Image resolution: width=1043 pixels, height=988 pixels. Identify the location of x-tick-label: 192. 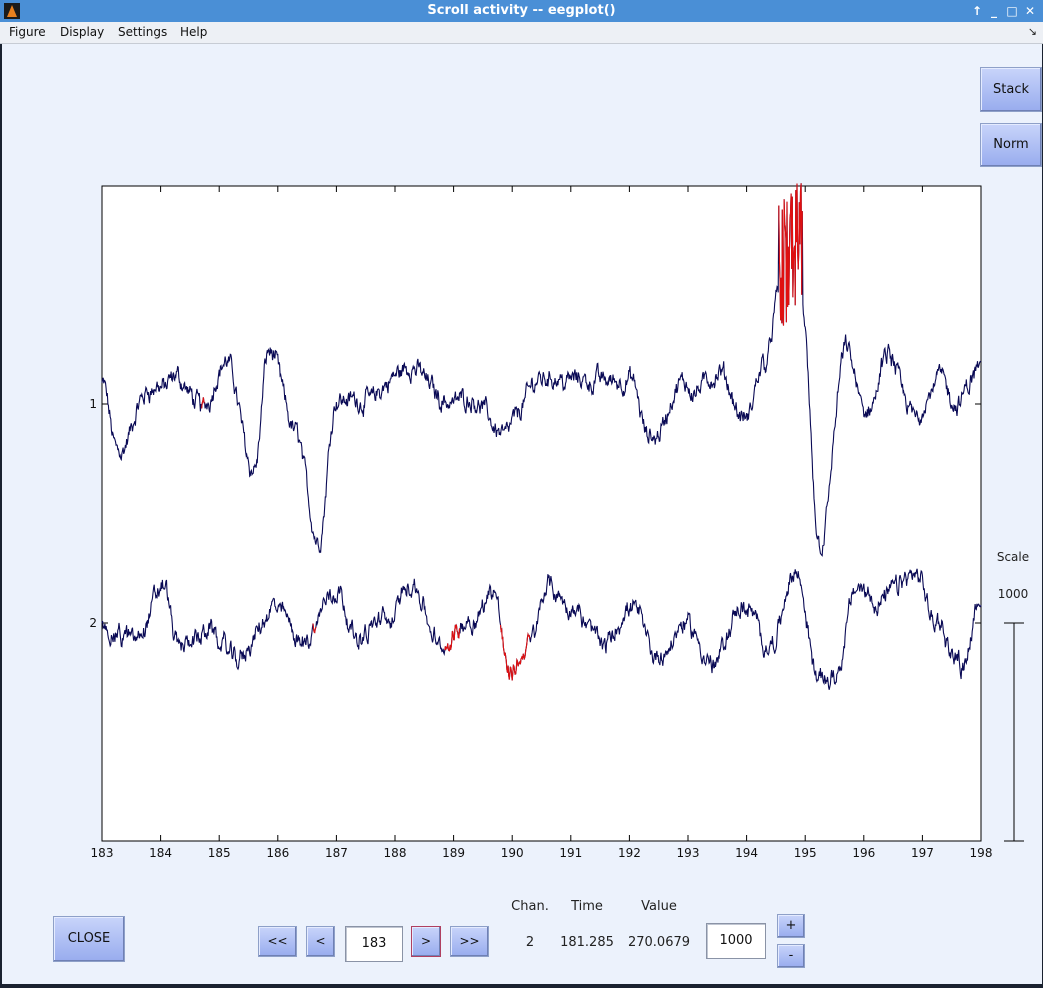
(629, 853).